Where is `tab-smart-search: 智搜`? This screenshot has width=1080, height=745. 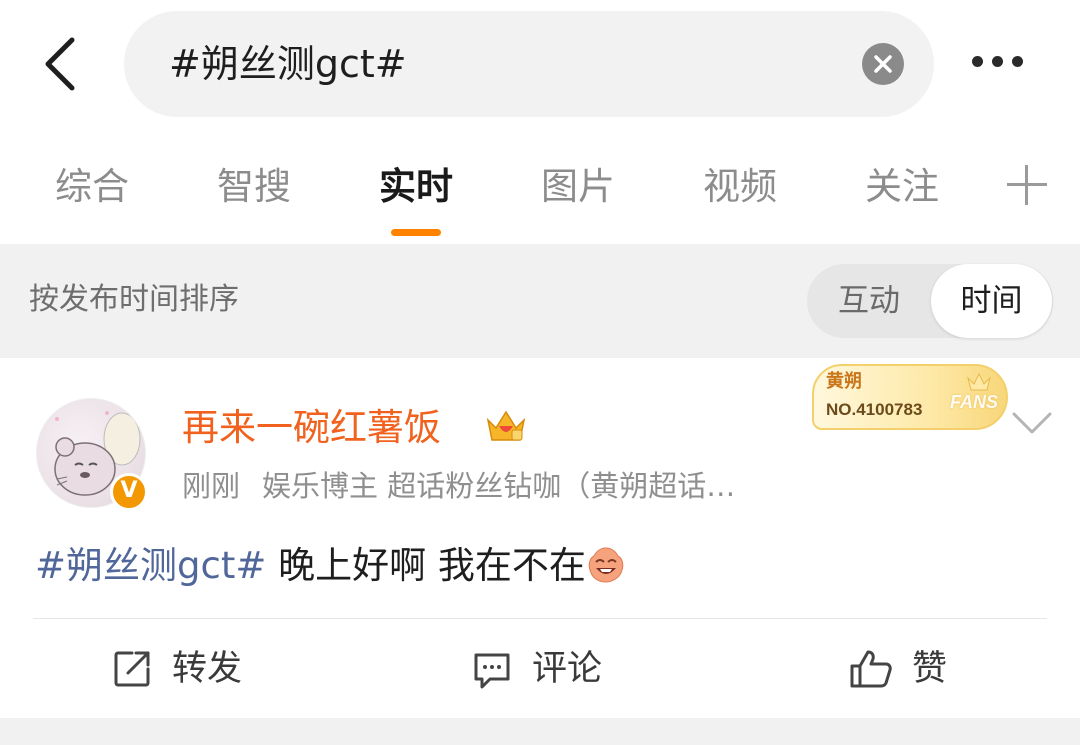 tab-smart-search: 智搜 is located at coordinates (254, 187).